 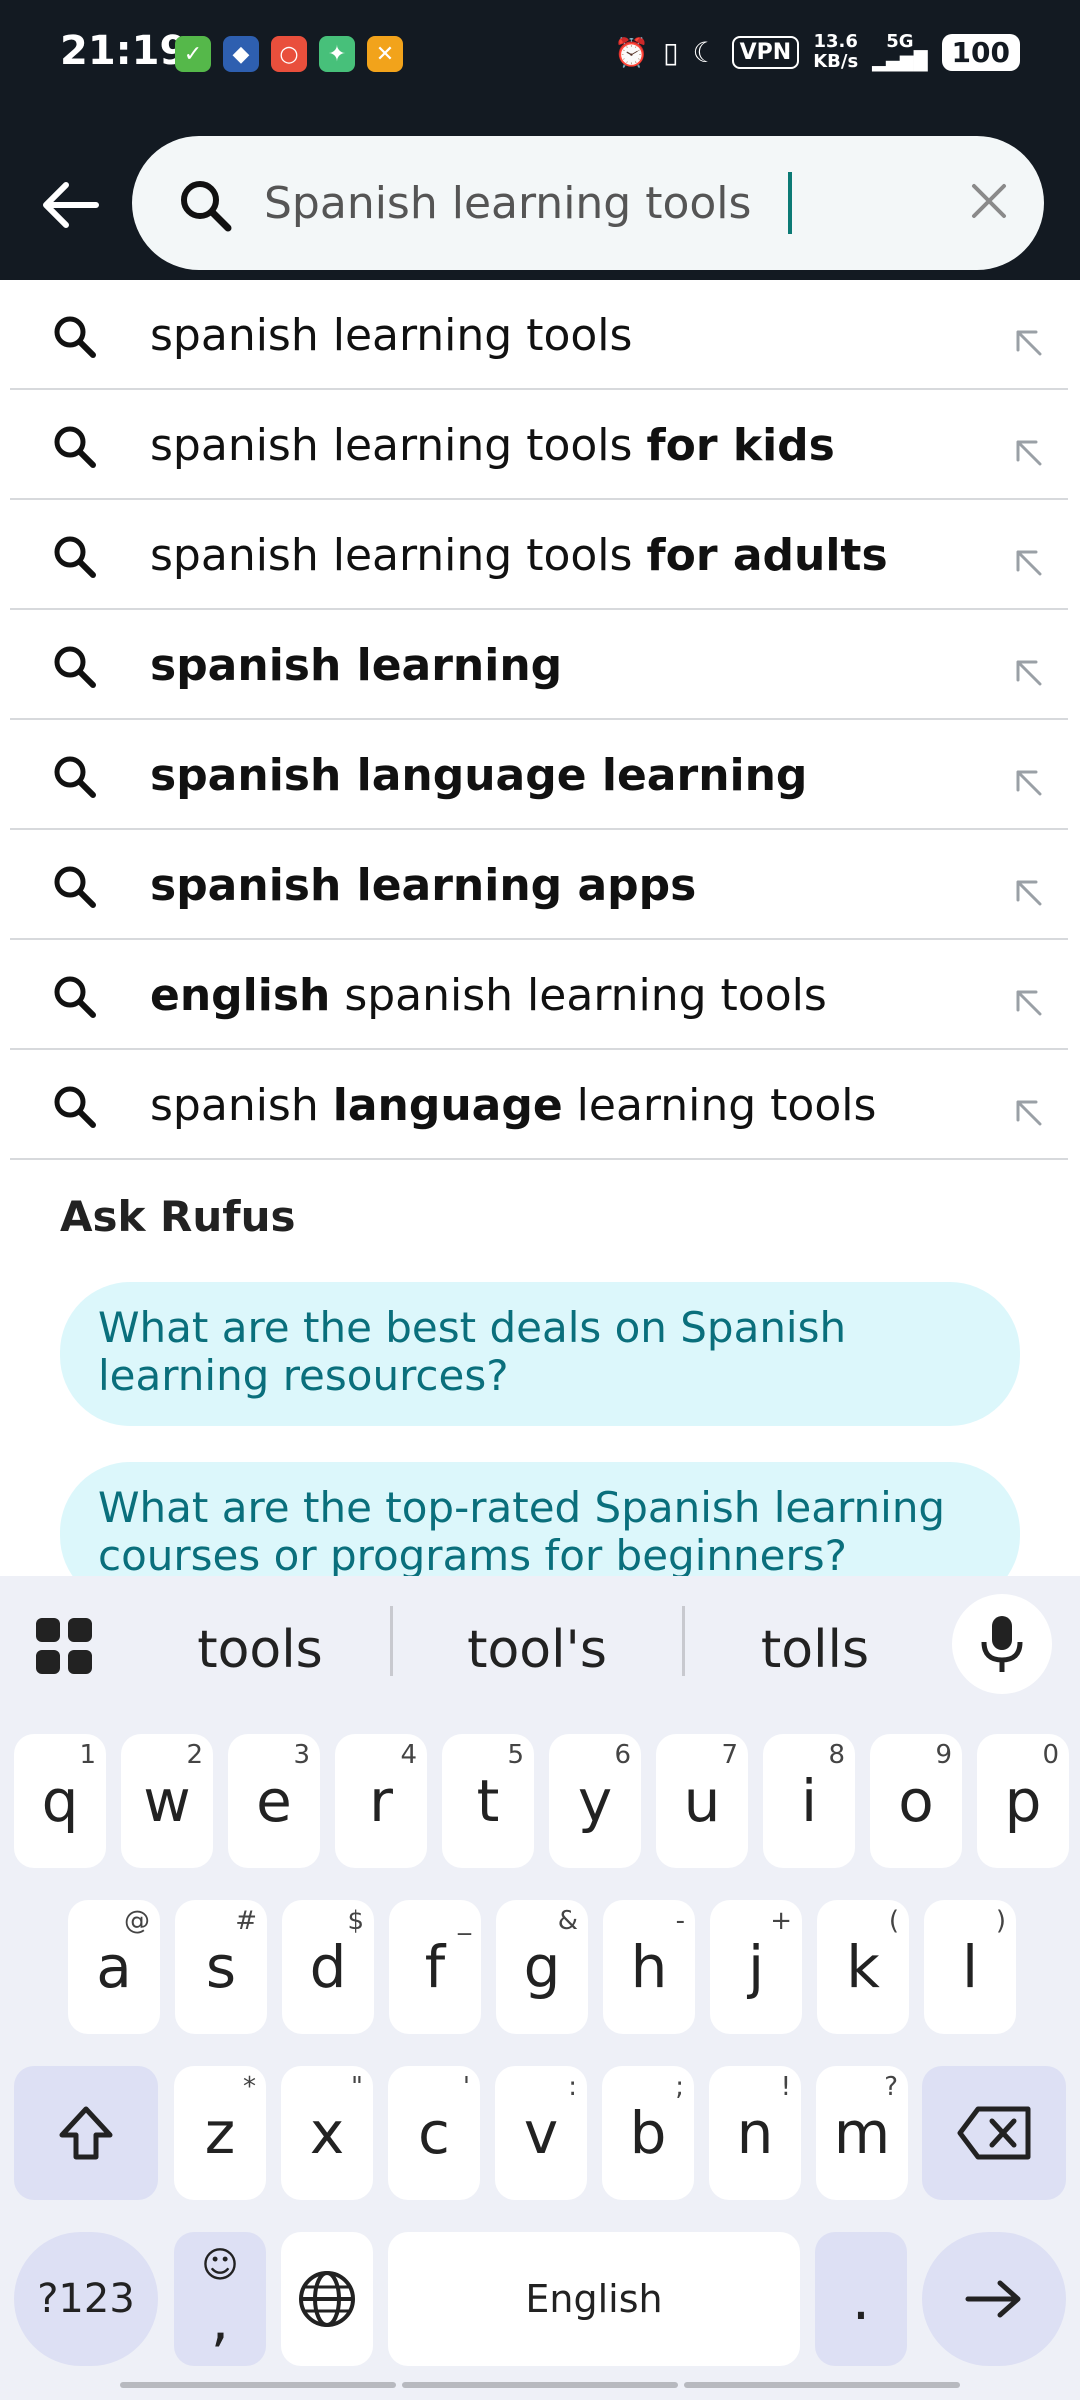 What do you see at coordinates (809, 1801) in the screenshot?
I see `key-i: i8` at bounding box center [809, 1801].